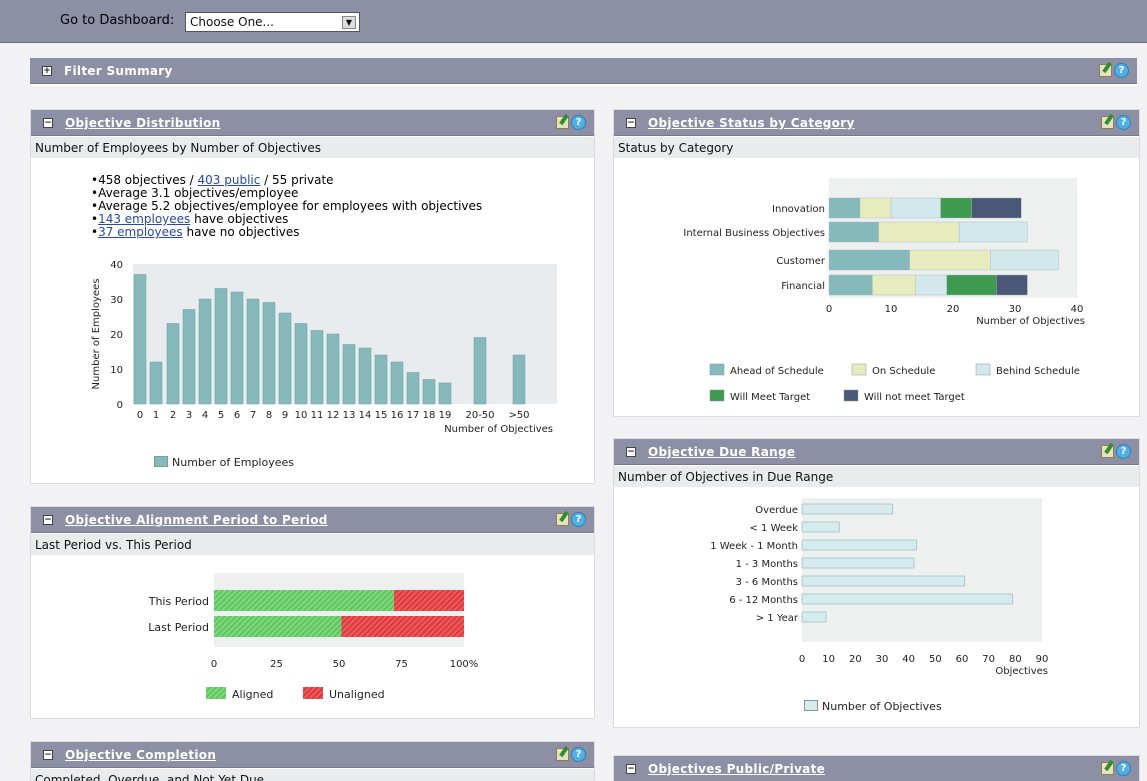 This screenshot has height=781, width=1147. What do you see at coordinates (47, 71) in the screenshot?
I see `expand-icon: +` at bounding box center [47, 71].